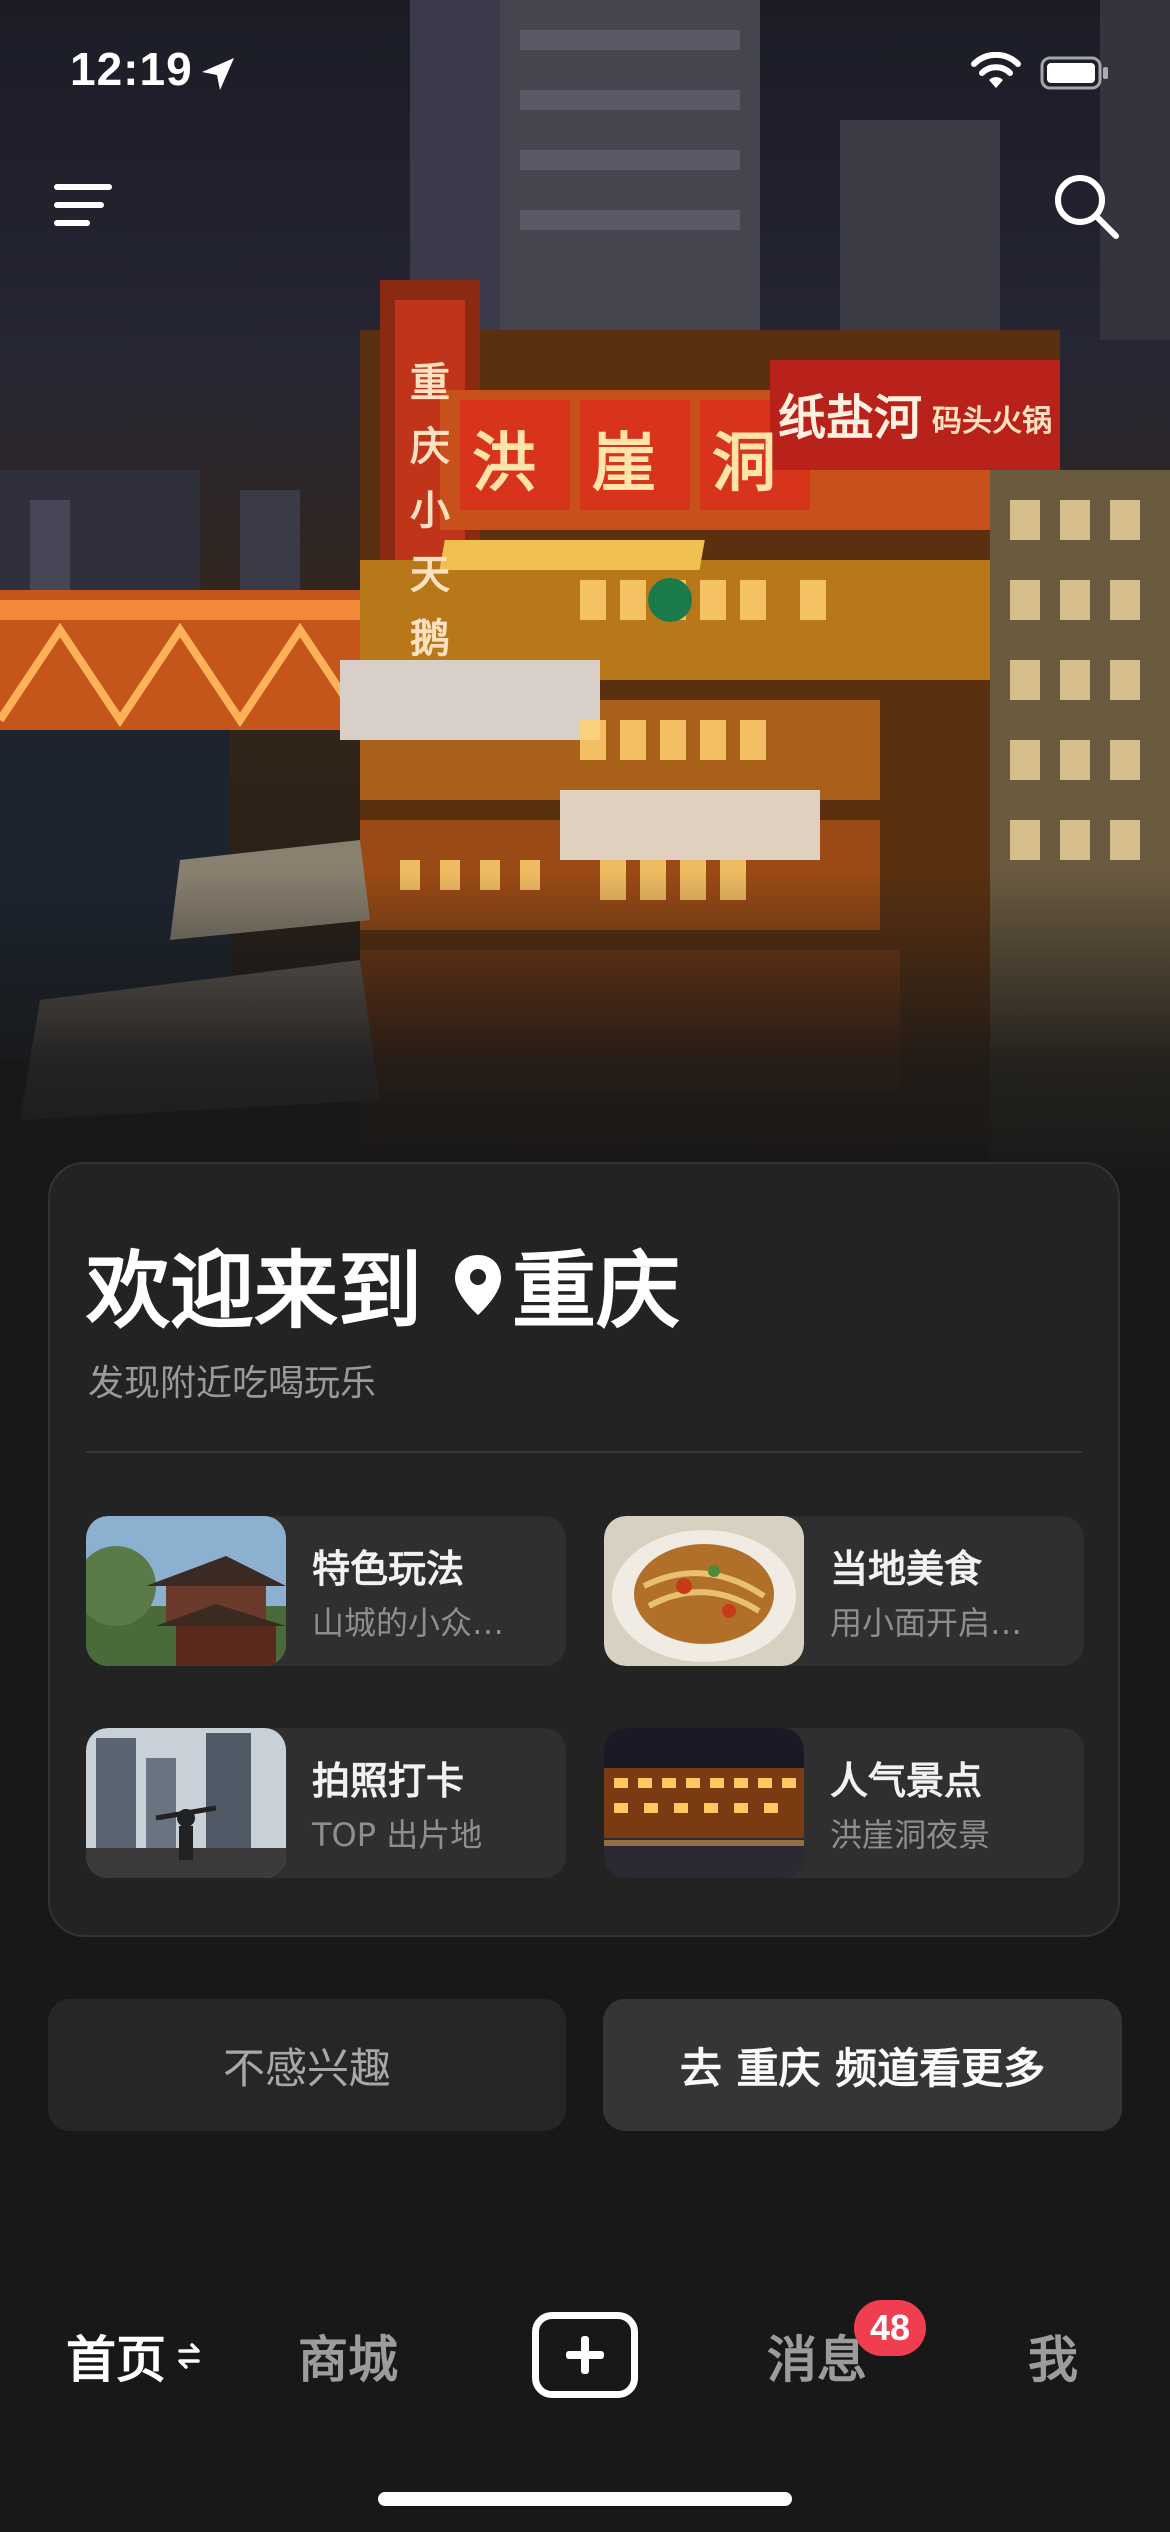 The height and width of the screenshot is (2532, 1170). Describe the element at coordinates (704, 1591) in the screenshot. I see `noodles-thumbnail` at that location.